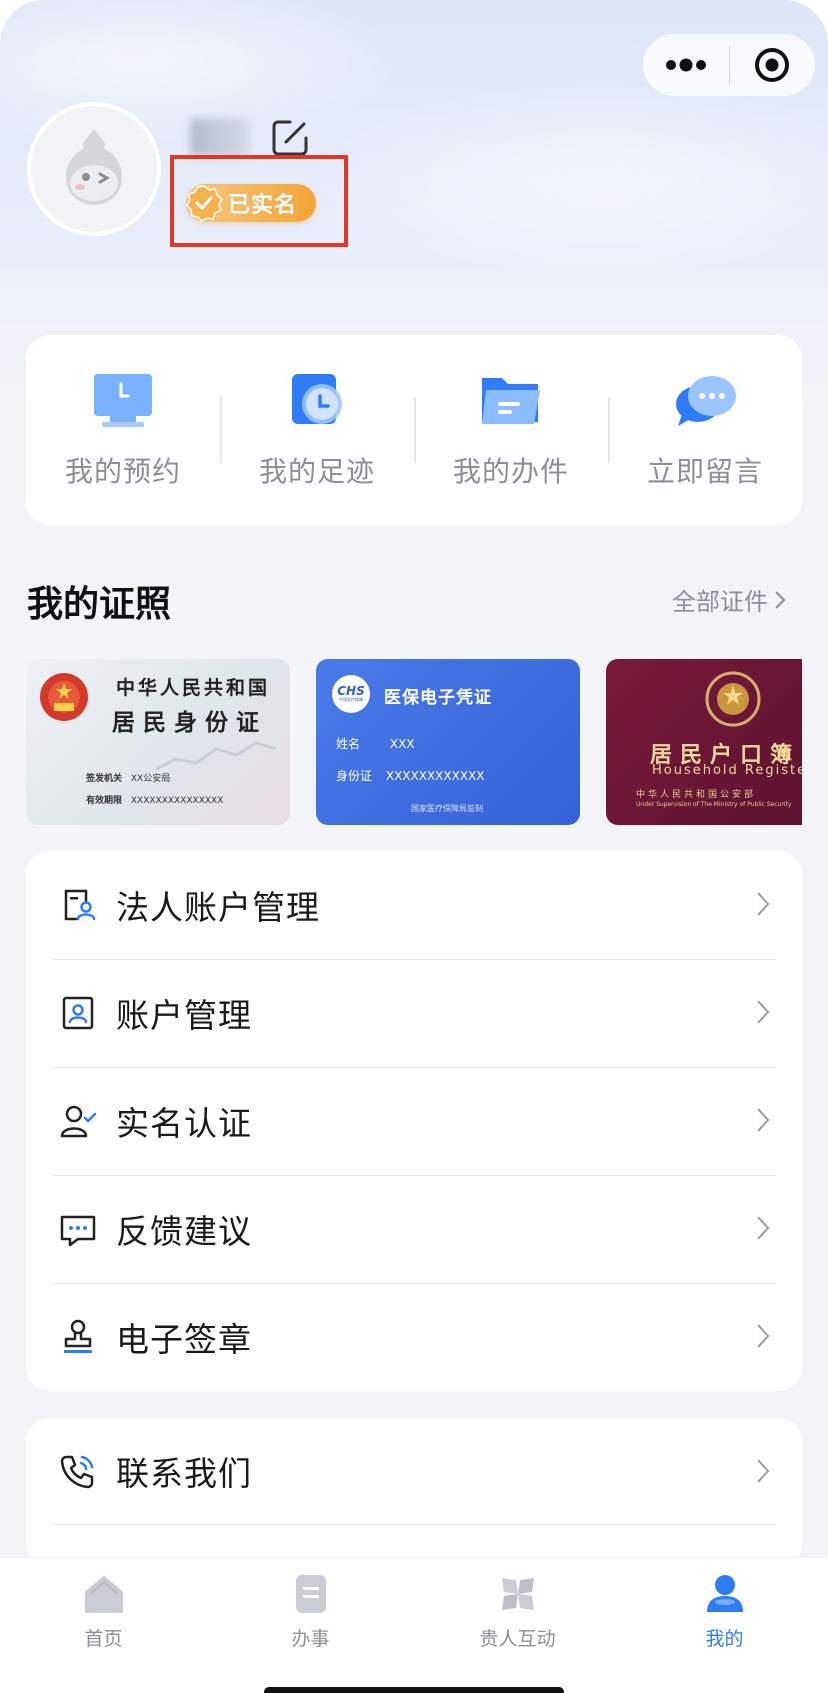 This screenshot has width=828, height=1693. Describe the element at coordinates (123, 430) in the screenshot. I see `quick-my-appointments: 我的预约` at that location.